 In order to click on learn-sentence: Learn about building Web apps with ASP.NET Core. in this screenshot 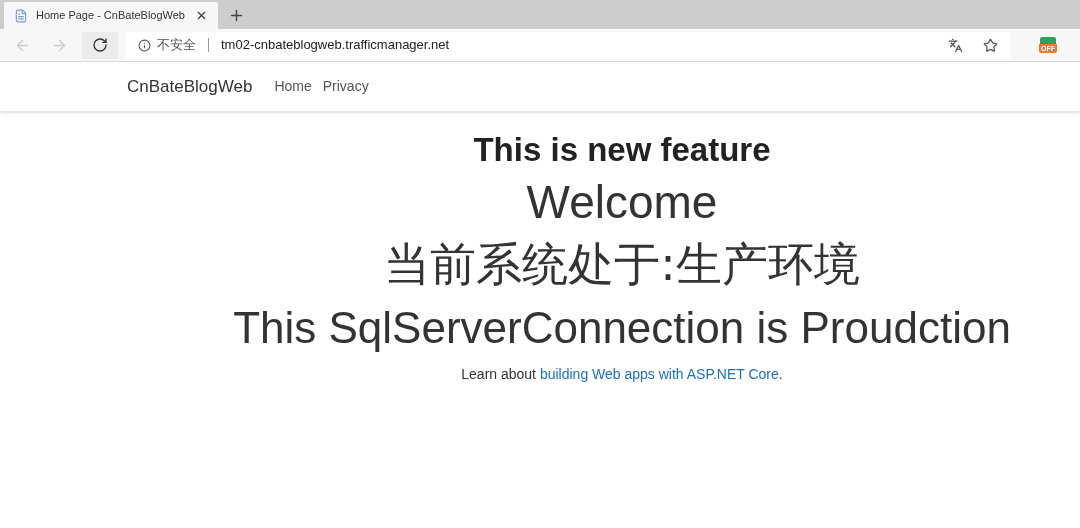, I will do `click(622, 374)`.